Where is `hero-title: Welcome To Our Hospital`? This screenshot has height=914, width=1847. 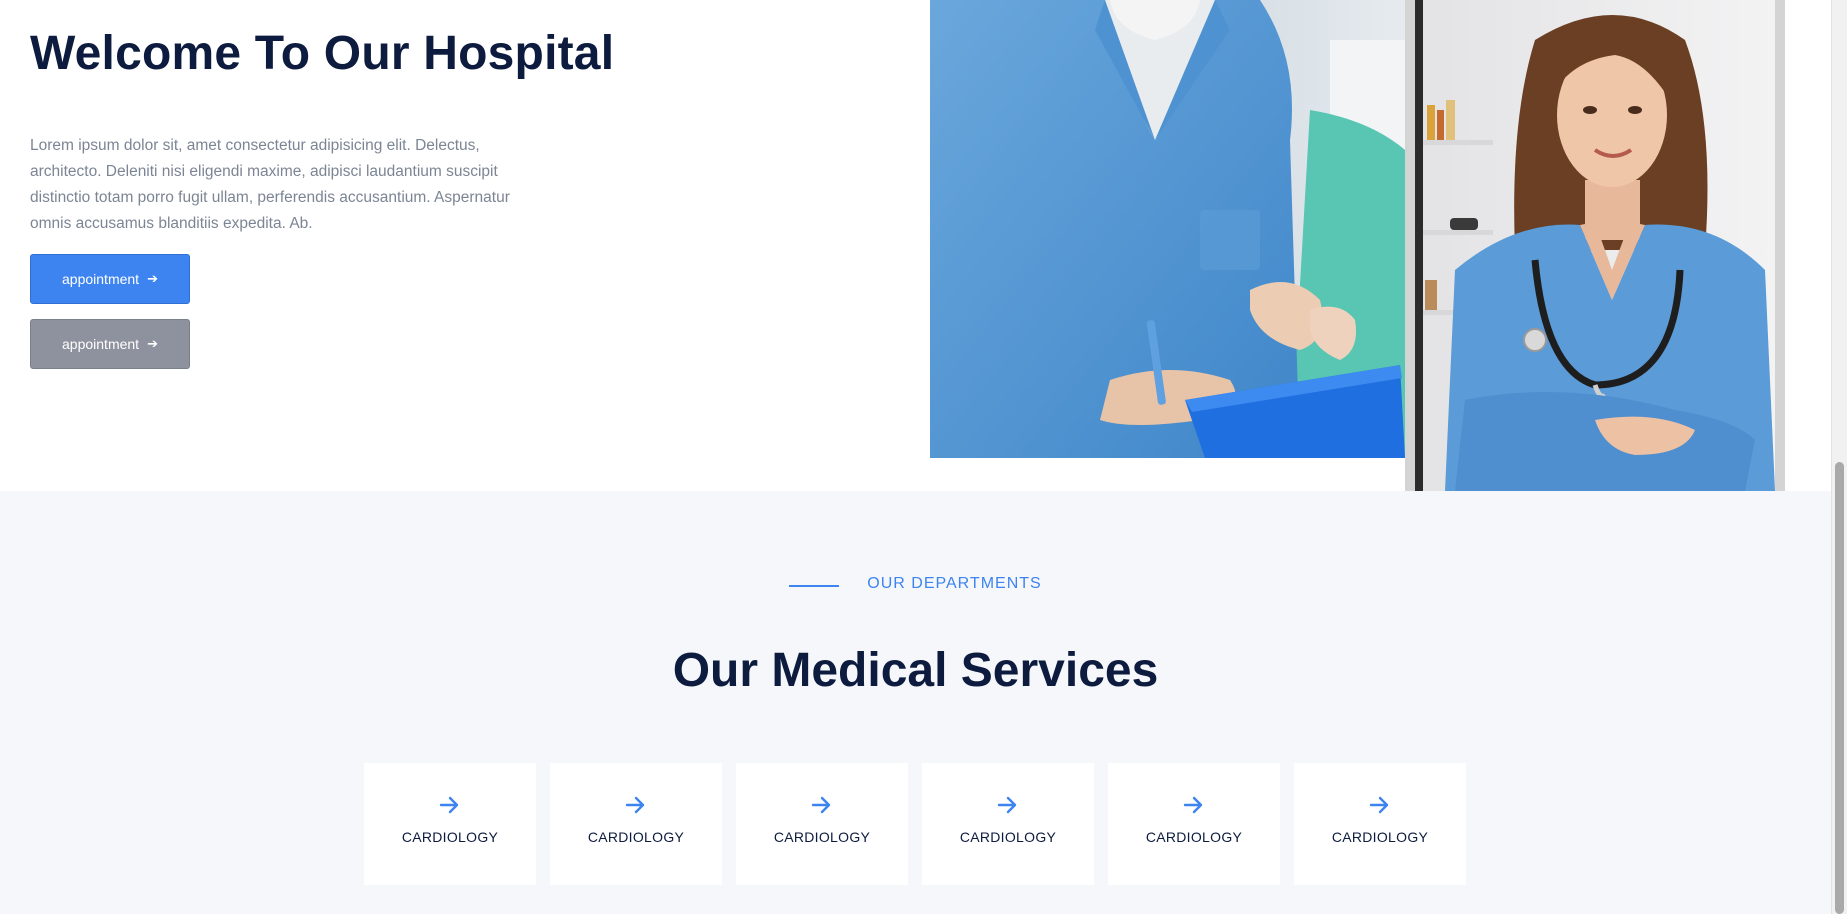
hero-title: Welcome To Our Hospital is located at coordinates (322, 53).